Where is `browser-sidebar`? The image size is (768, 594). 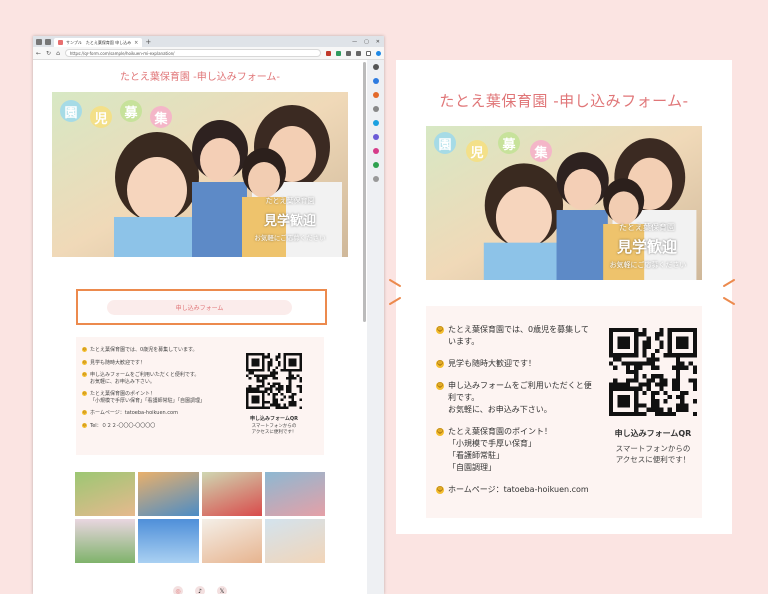 browser-sidebar is located at coordinates (375, 327).